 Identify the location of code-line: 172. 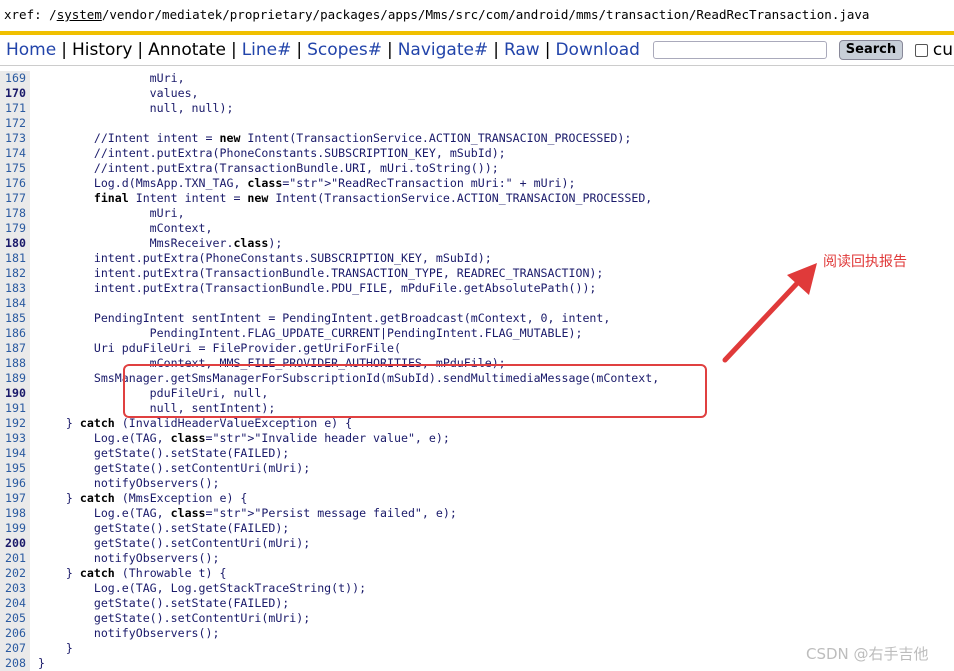
(477, 123).